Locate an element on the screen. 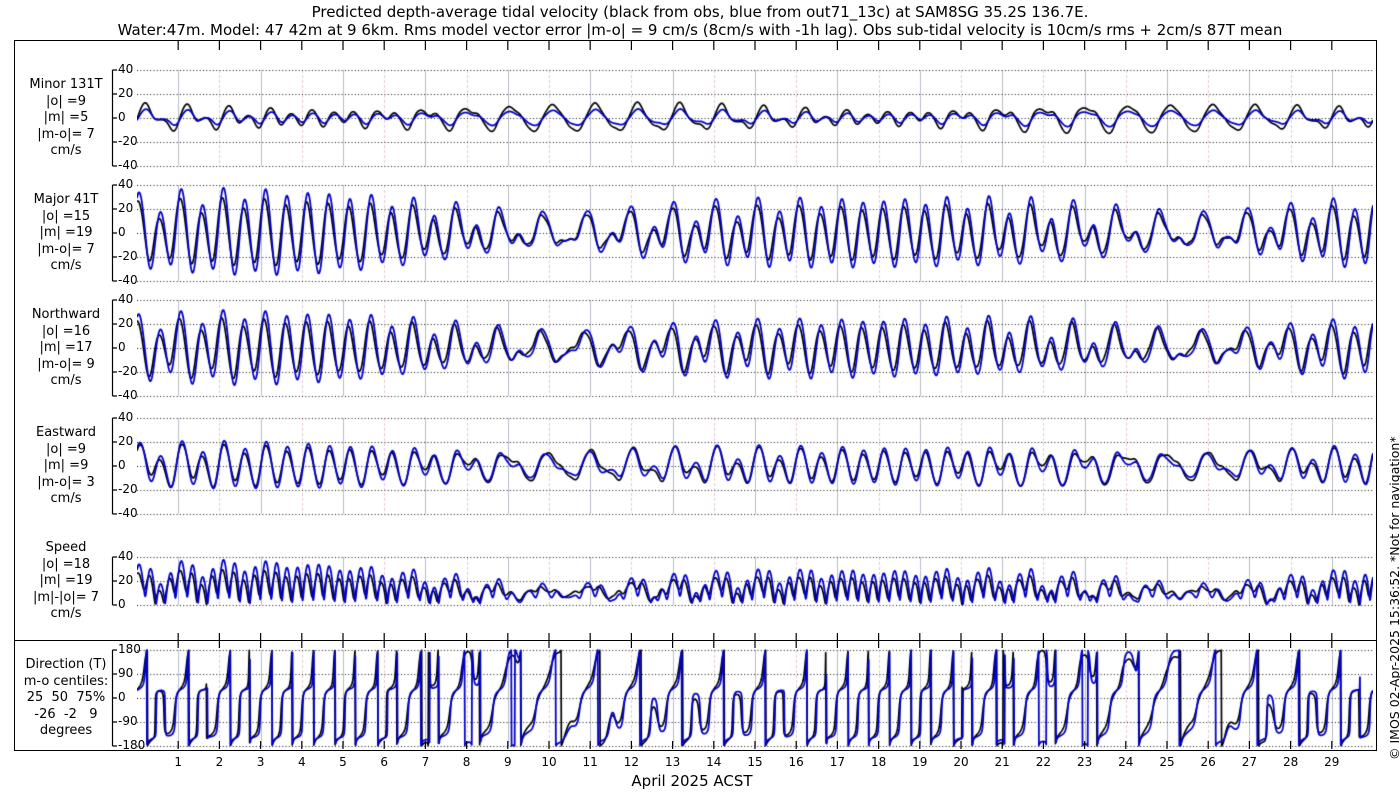 This screenshot has width=1400, height=800. x-tick-label: 24 is located at coordinates (1126, 762).